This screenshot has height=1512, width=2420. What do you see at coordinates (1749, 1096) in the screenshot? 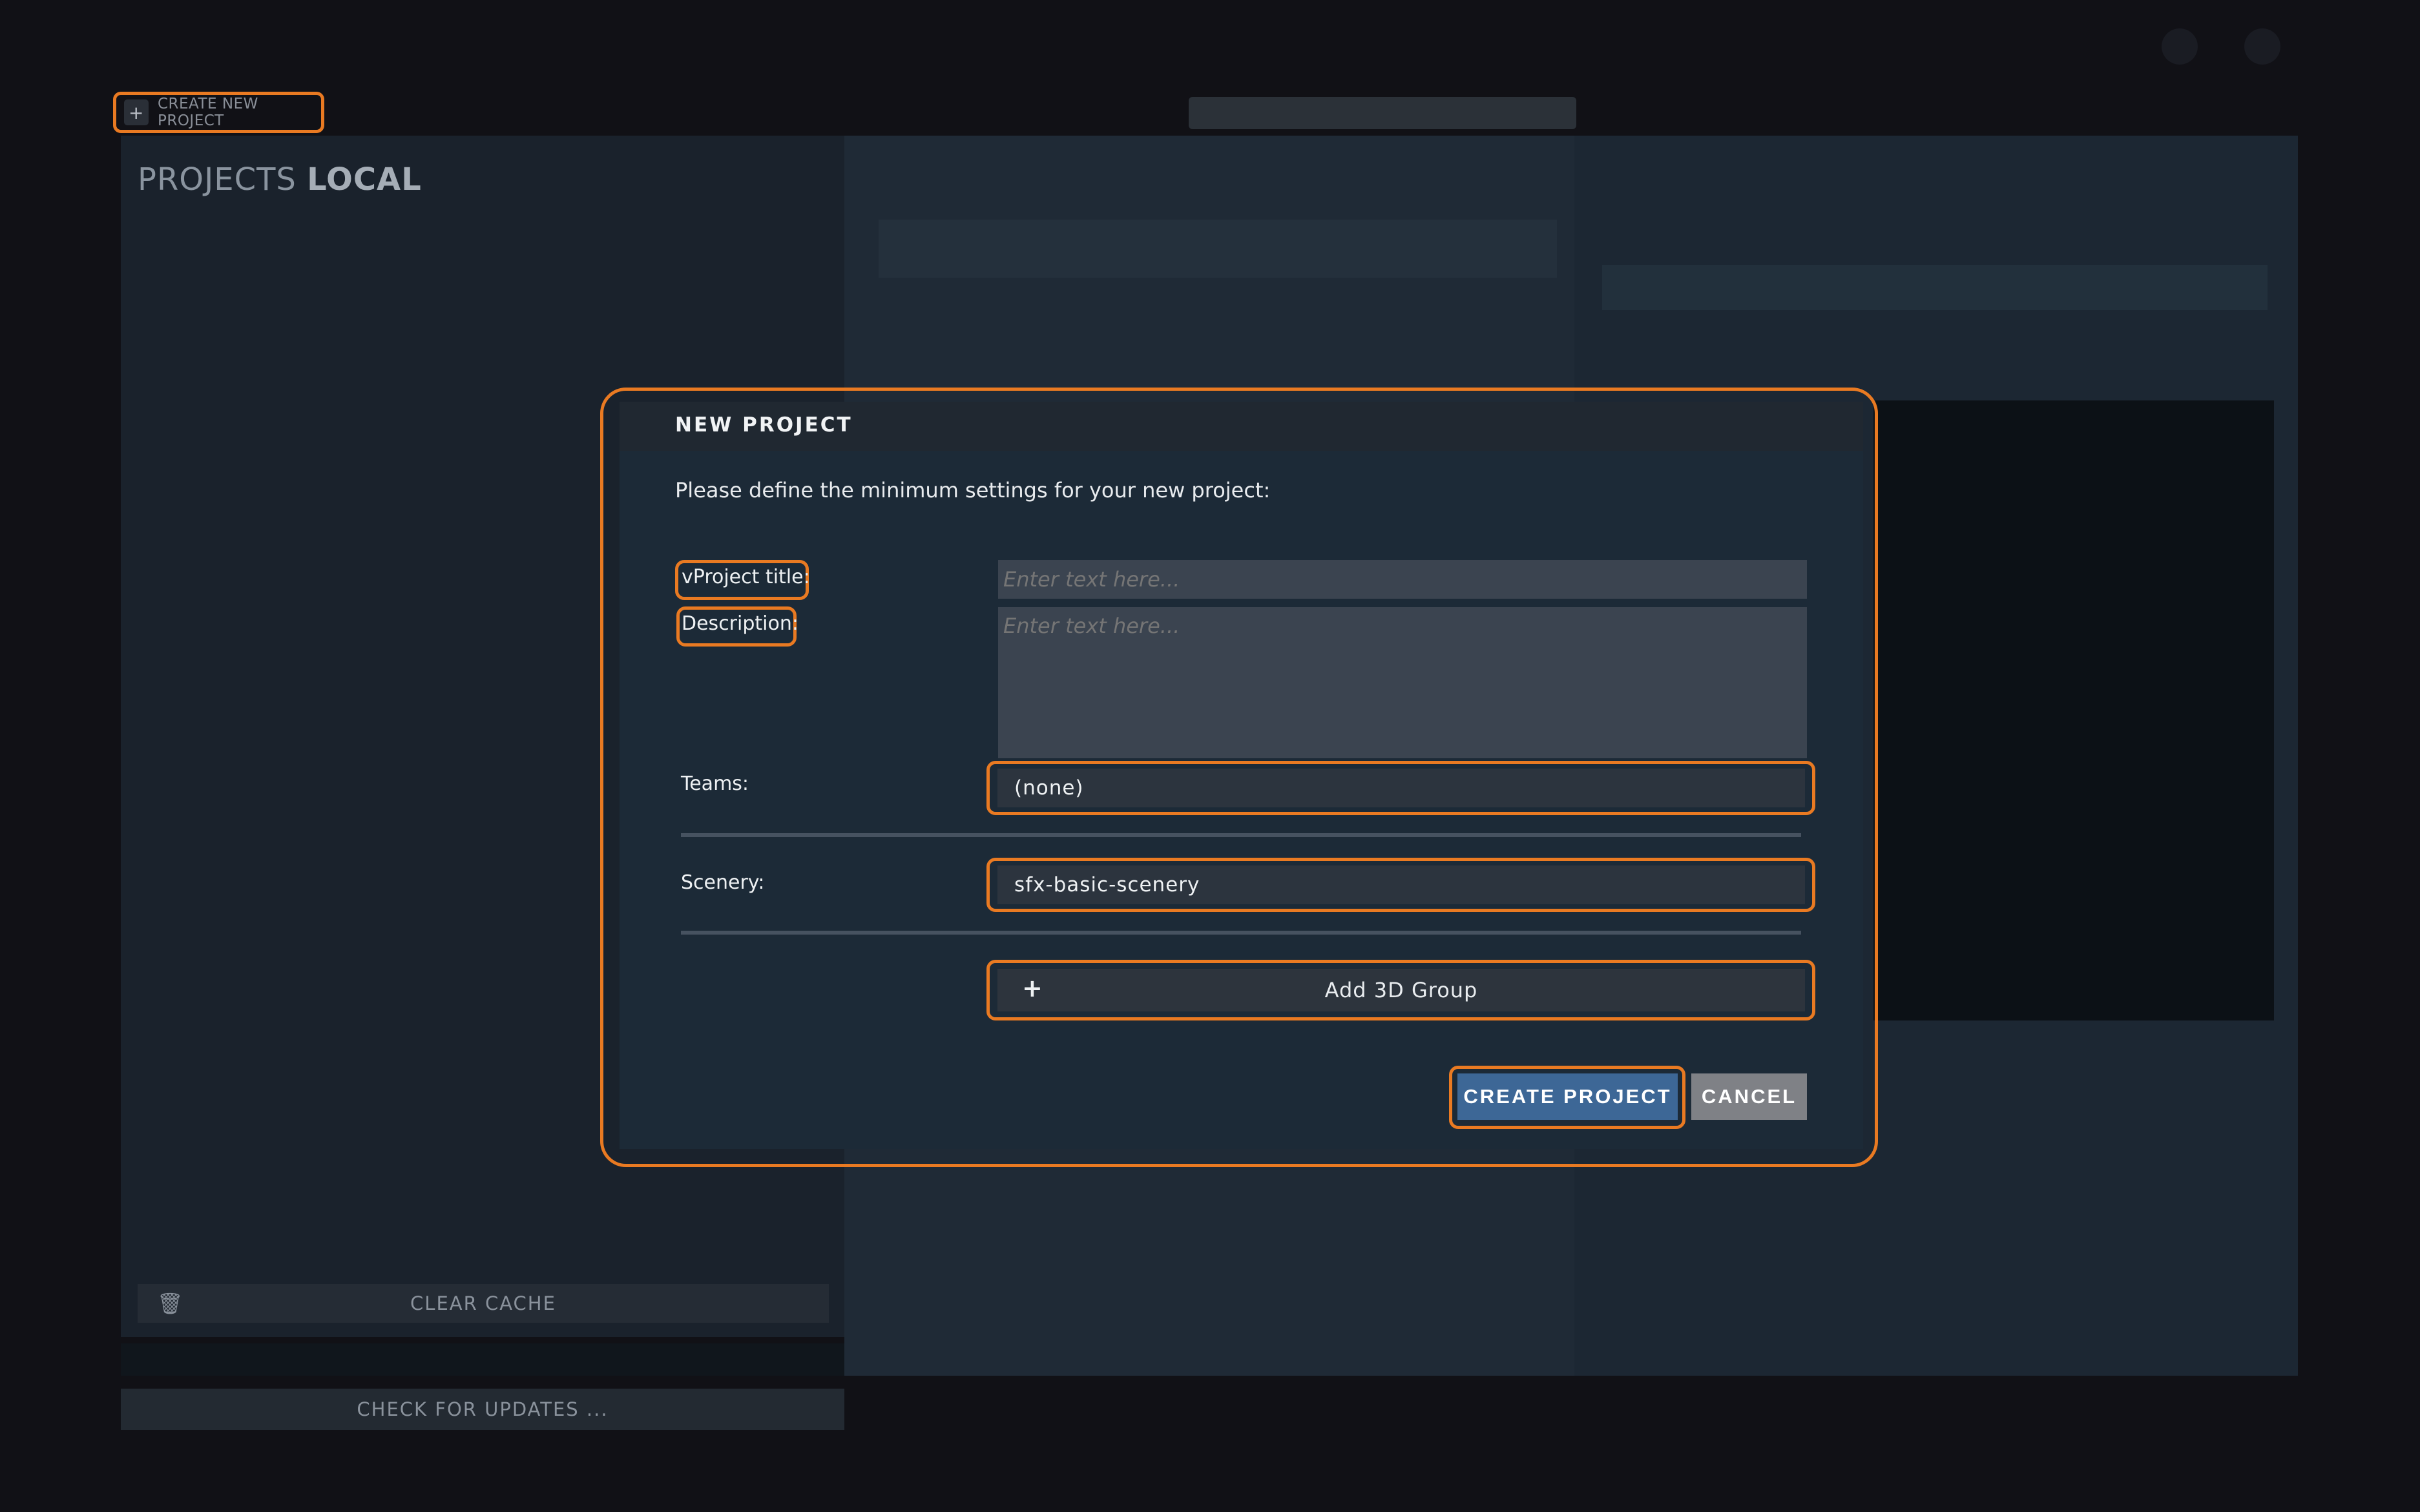
I see `cancel-button: CANCEL` at bounding box center [1749, 1096].